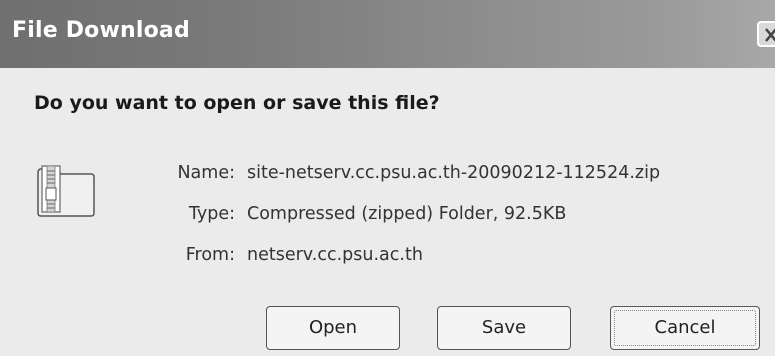 Image resolution: width=775 pixels, height=356 pixels. I want to click on close-icon, so click(770, 35).